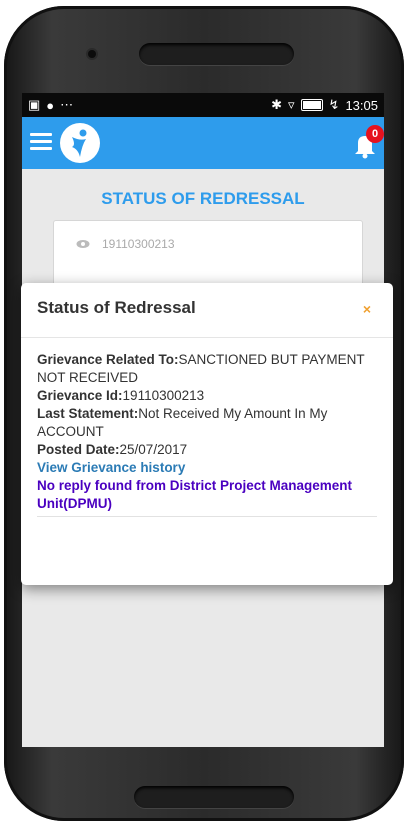 Image resolution: width=406 pixels, height=825 pixels. Describe the element at coordinates (83, 244) in the screenshot. I see `eye-icon` at that location.